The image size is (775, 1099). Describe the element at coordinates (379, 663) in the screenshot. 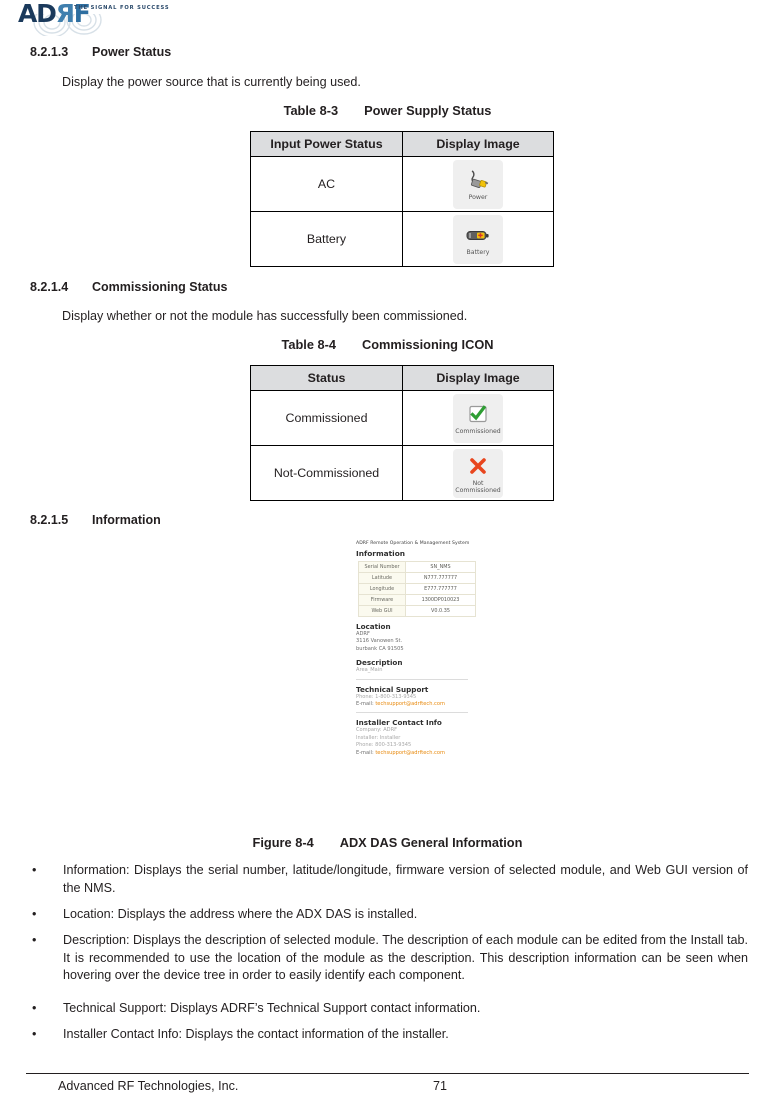

I see `screenshot-description-heading: Description` at that location.